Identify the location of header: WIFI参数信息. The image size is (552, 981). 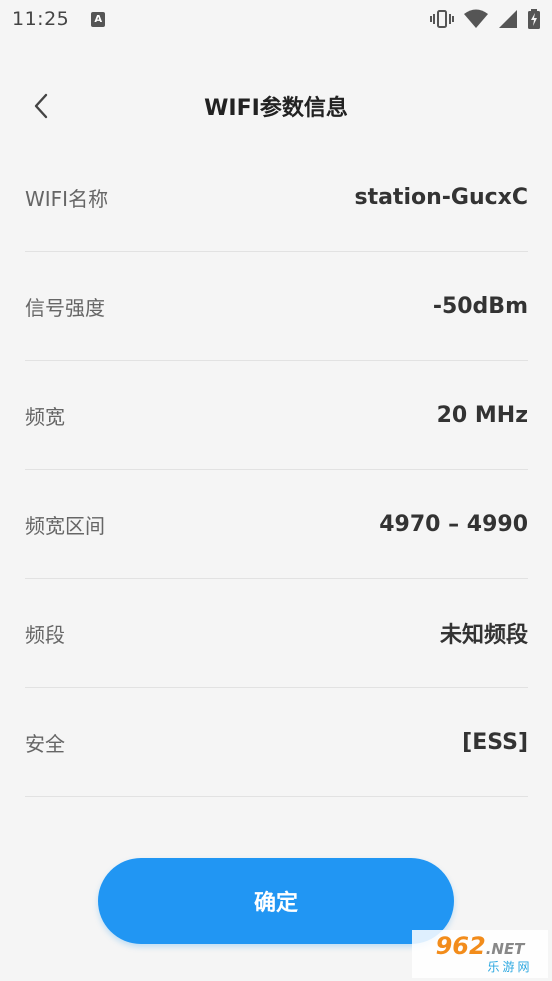
(276, 106).